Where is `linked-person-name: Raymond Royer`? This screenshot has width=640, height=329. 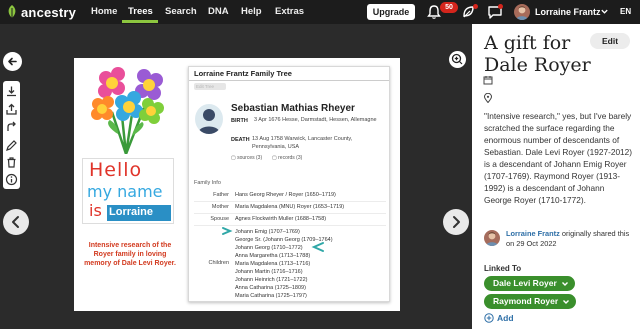 linked-person-name: Raymond Royer is located at coordinates (526, 301).